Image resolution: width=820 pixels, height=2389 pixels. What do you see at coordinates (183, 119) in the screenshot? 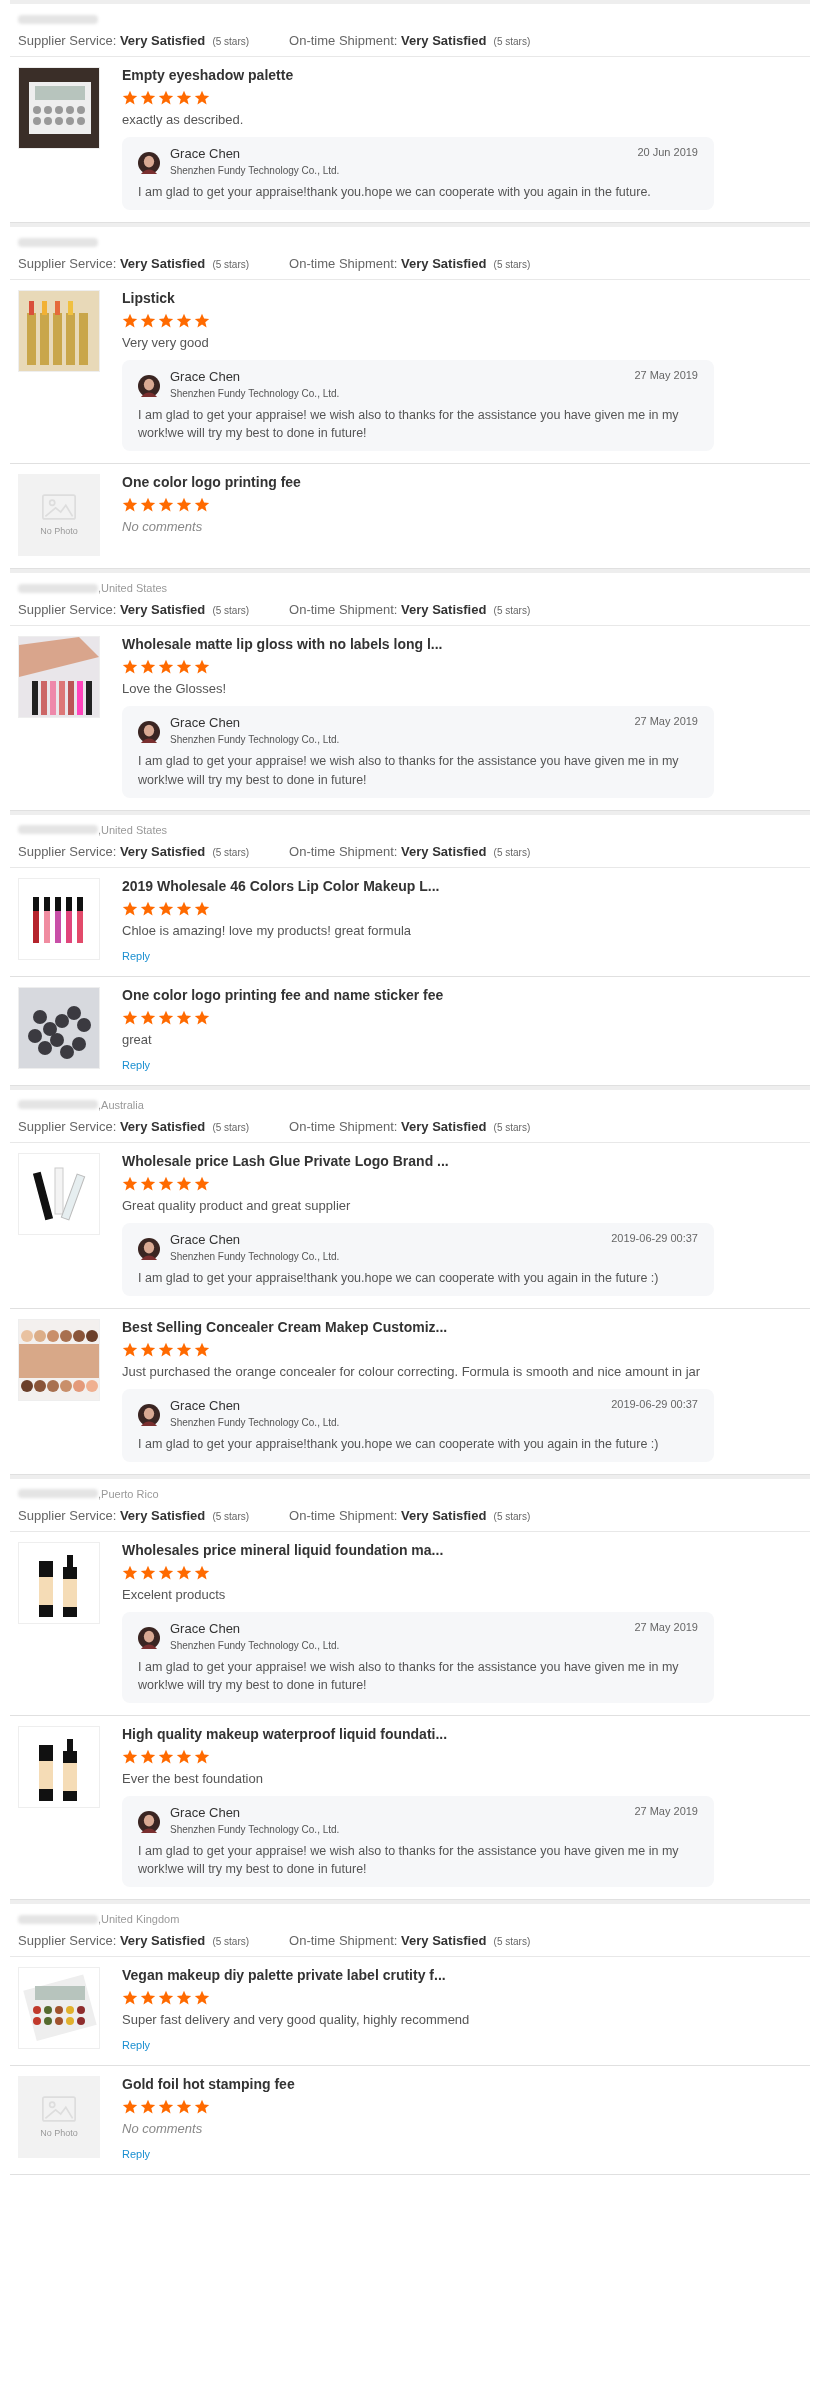
I see `review-comment: exactly as described.` at bounding box center [183, 119].